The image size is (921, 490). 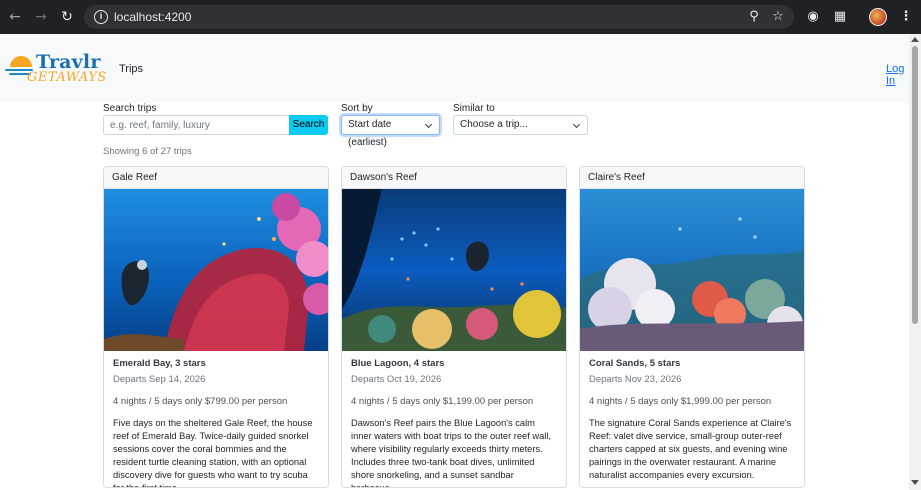 I want to click on trip-name: Dawson's Reef, so click(x=454, y=178).